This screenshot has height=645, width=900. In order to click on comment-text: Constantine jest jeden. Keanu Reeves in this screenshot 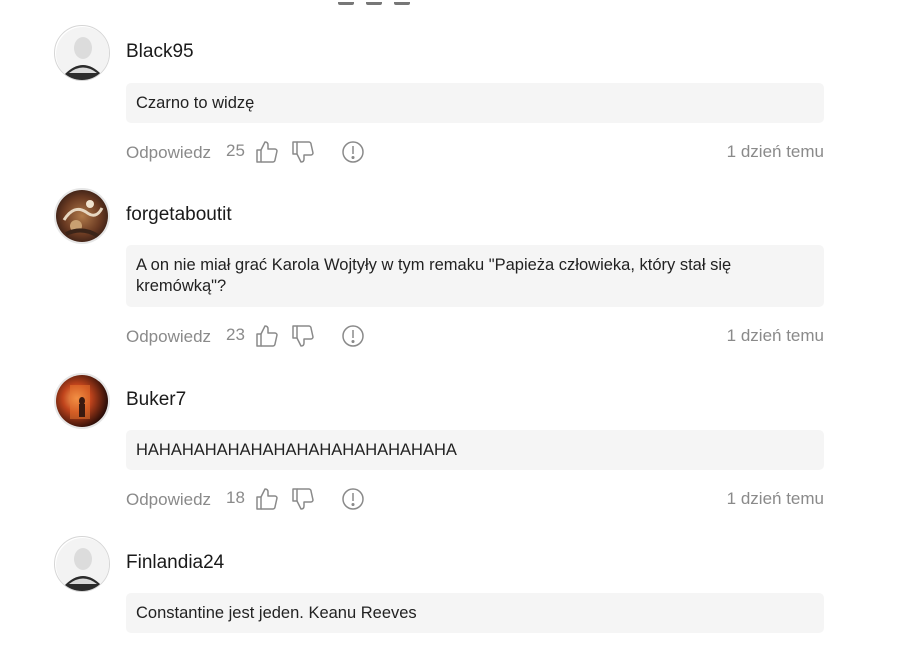, I will do `click(475, 613)`.